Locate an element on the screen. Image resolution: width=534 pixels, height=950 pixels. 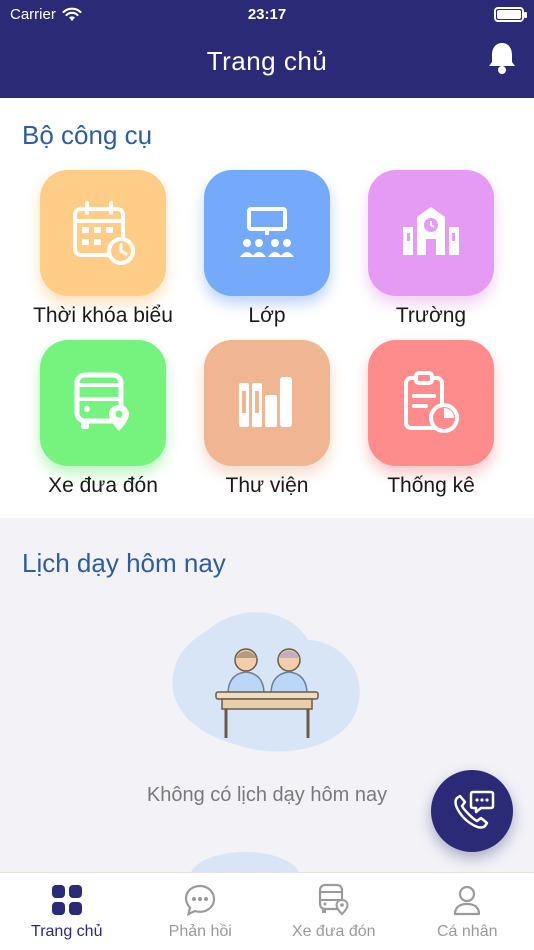
classroom-icon is located at coordinates (267, 232).